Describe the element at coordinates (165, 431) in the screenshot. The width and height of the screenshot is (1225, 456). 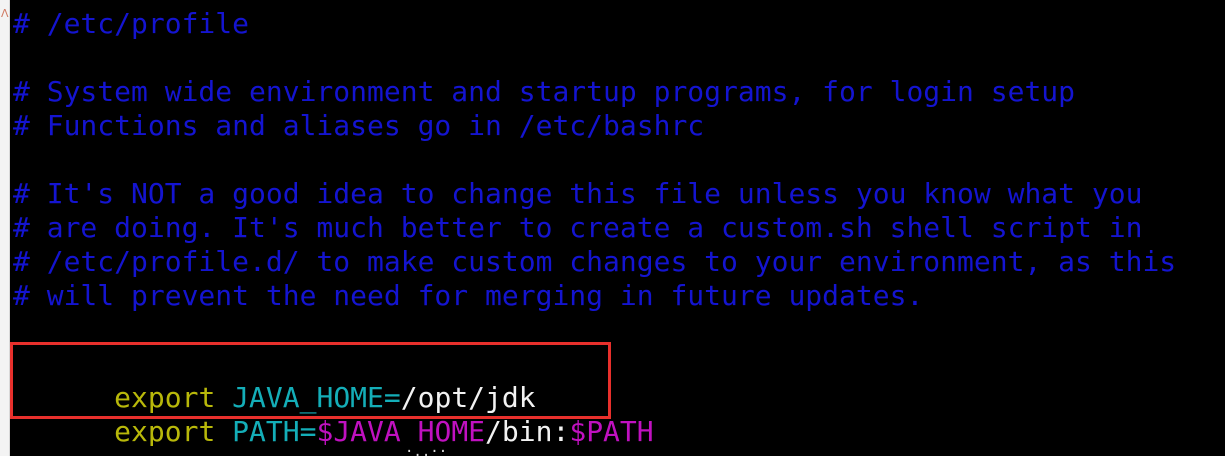
I see `export-keyword: export` at that location.